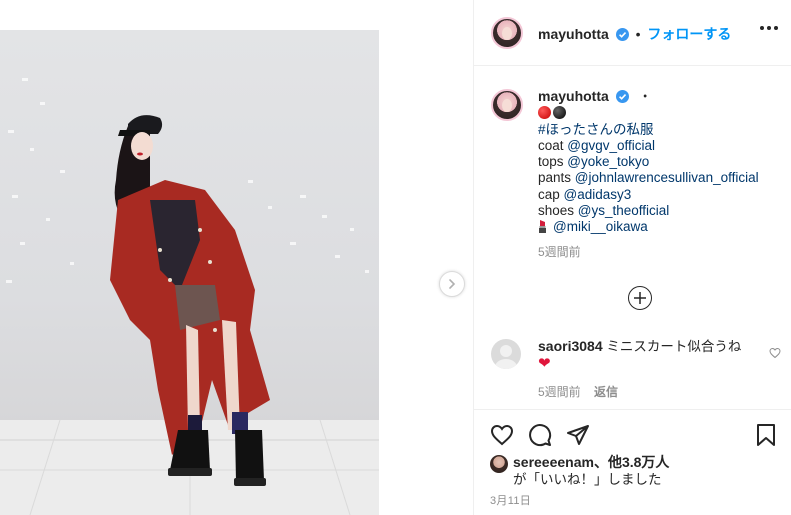 The width and height of the screenshot is (791, 515). I want to click on caption-hashtag: #ほったさんの私服, so click(596, 129).